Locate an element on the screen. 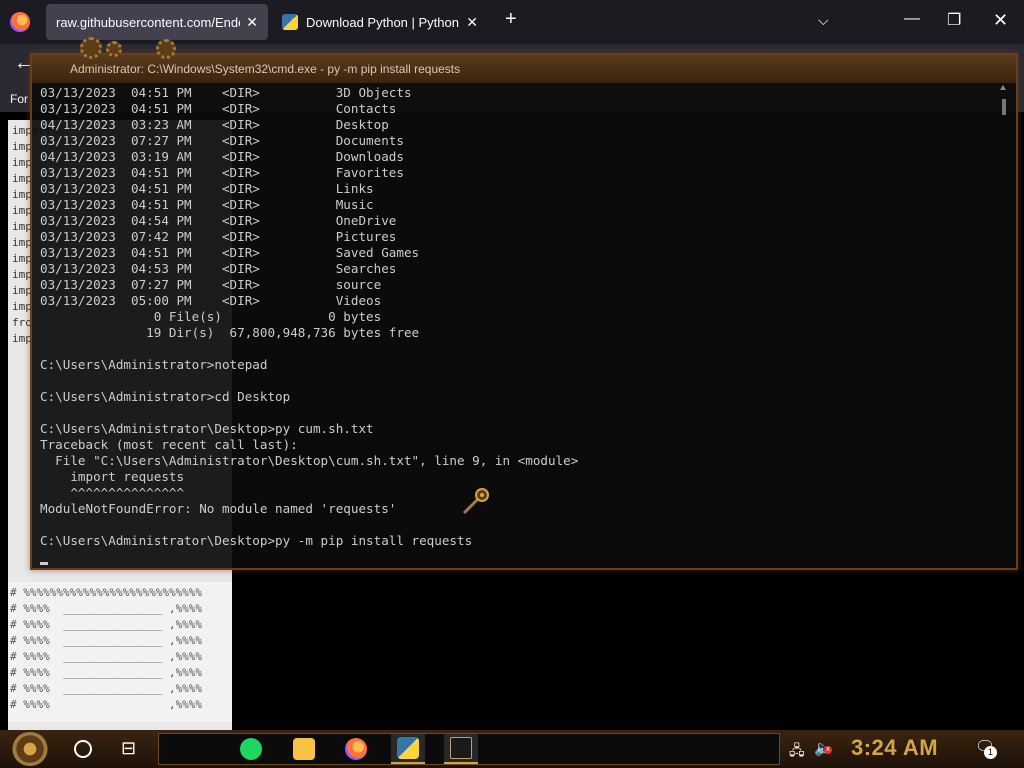 The image size is (1024, 768). cmd-taskbar-button is located at coordinates (461, 749).